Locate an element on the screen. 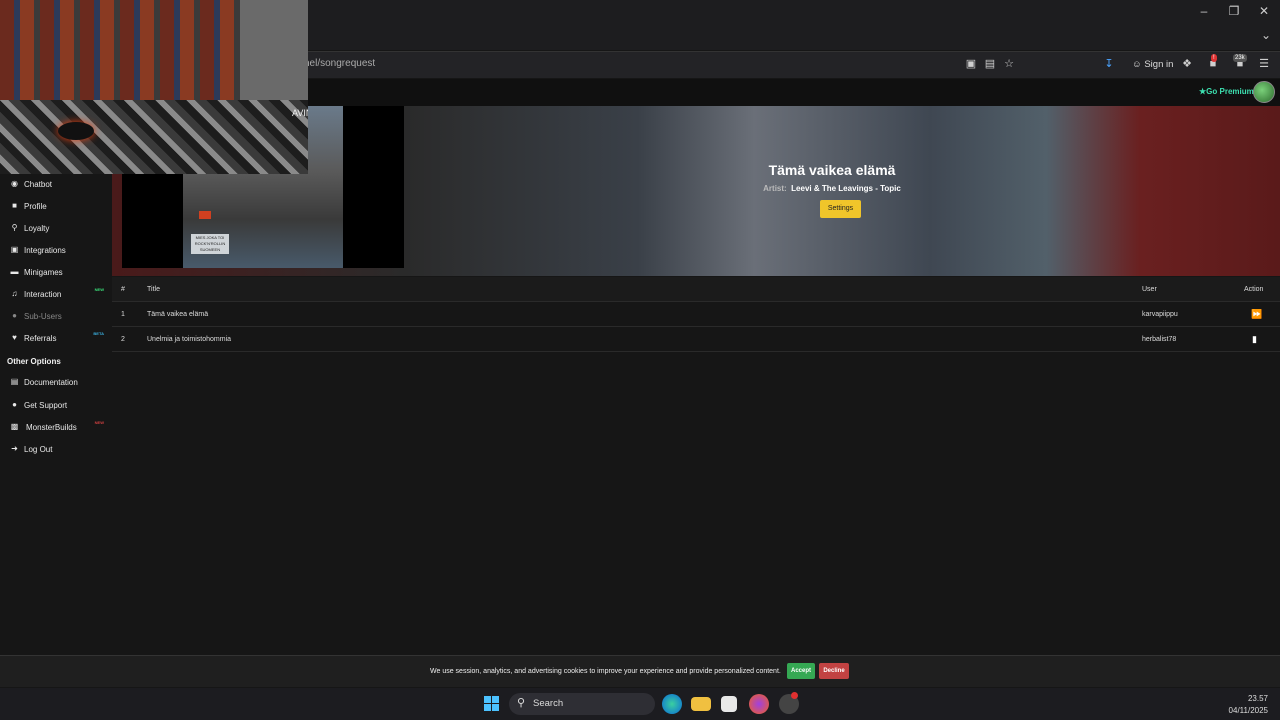 This screenshot has height=720, width=1280. reader-view-icon: ▤ is located at coordinates (990, 64).